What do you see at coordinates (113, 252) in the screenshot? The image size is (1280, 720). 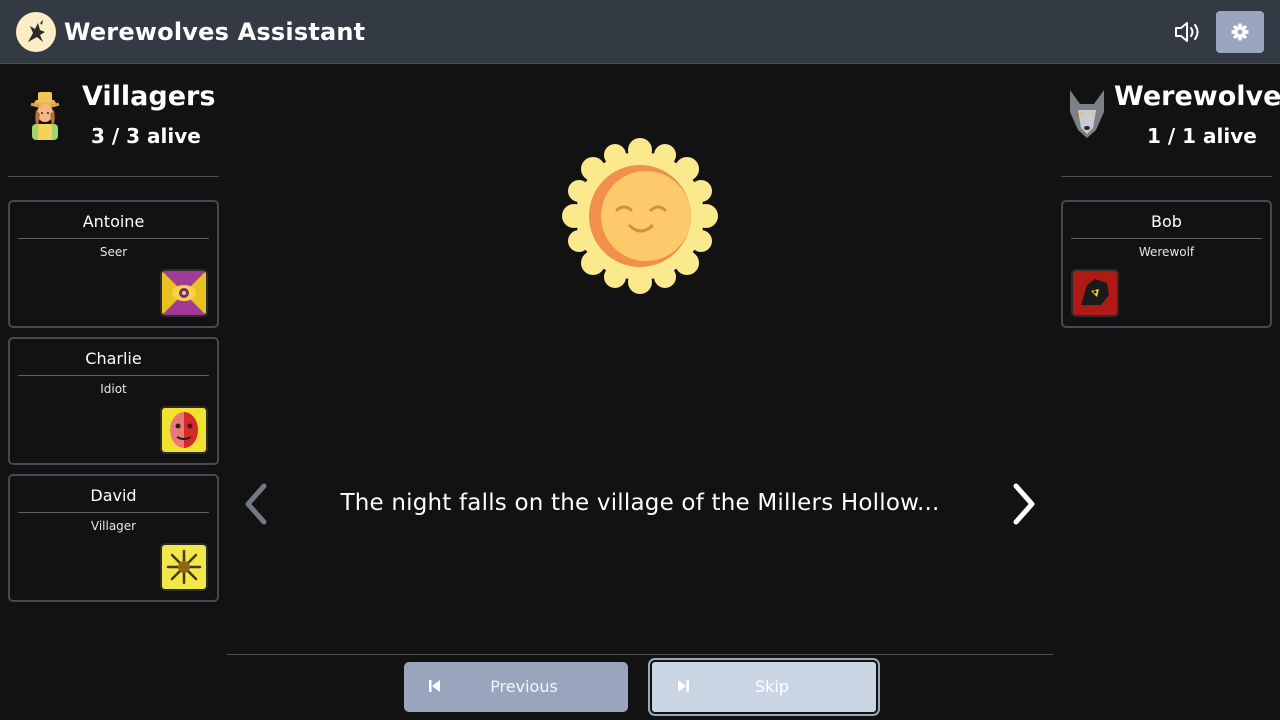 I see `player-role: Seer` at bounding box center [113, 252].